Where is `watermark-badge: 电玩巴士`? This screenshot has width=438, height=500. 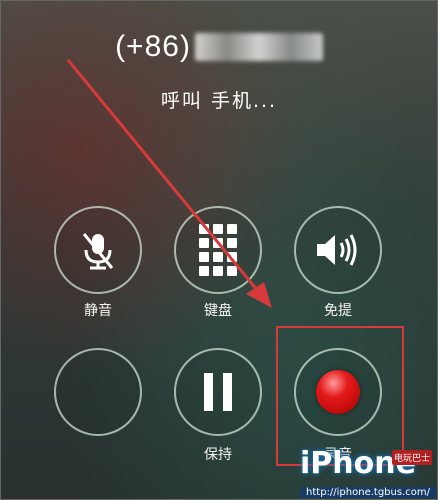
watermark-badge: 电玩巴士 is located at coordinates (411, 457).